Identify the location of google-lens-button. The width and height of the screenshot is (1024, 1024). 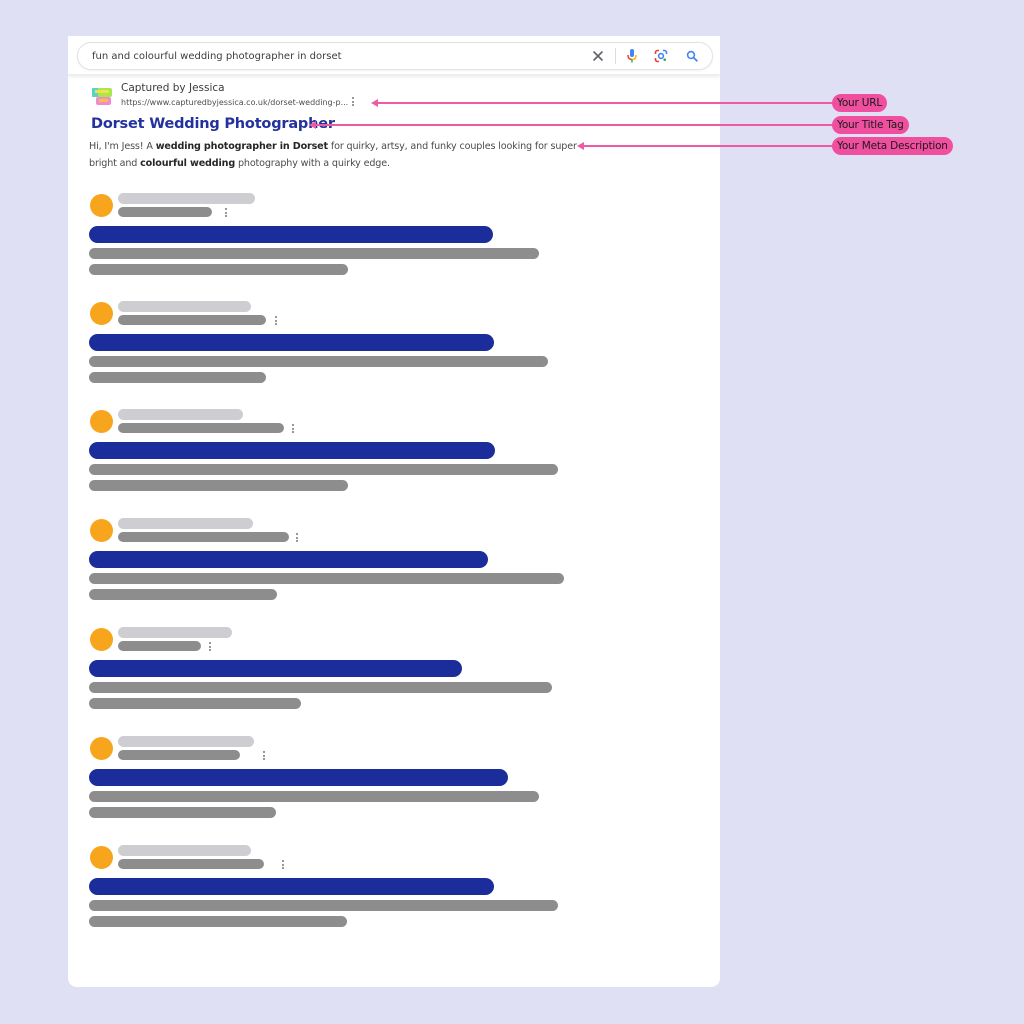
(661, 56).